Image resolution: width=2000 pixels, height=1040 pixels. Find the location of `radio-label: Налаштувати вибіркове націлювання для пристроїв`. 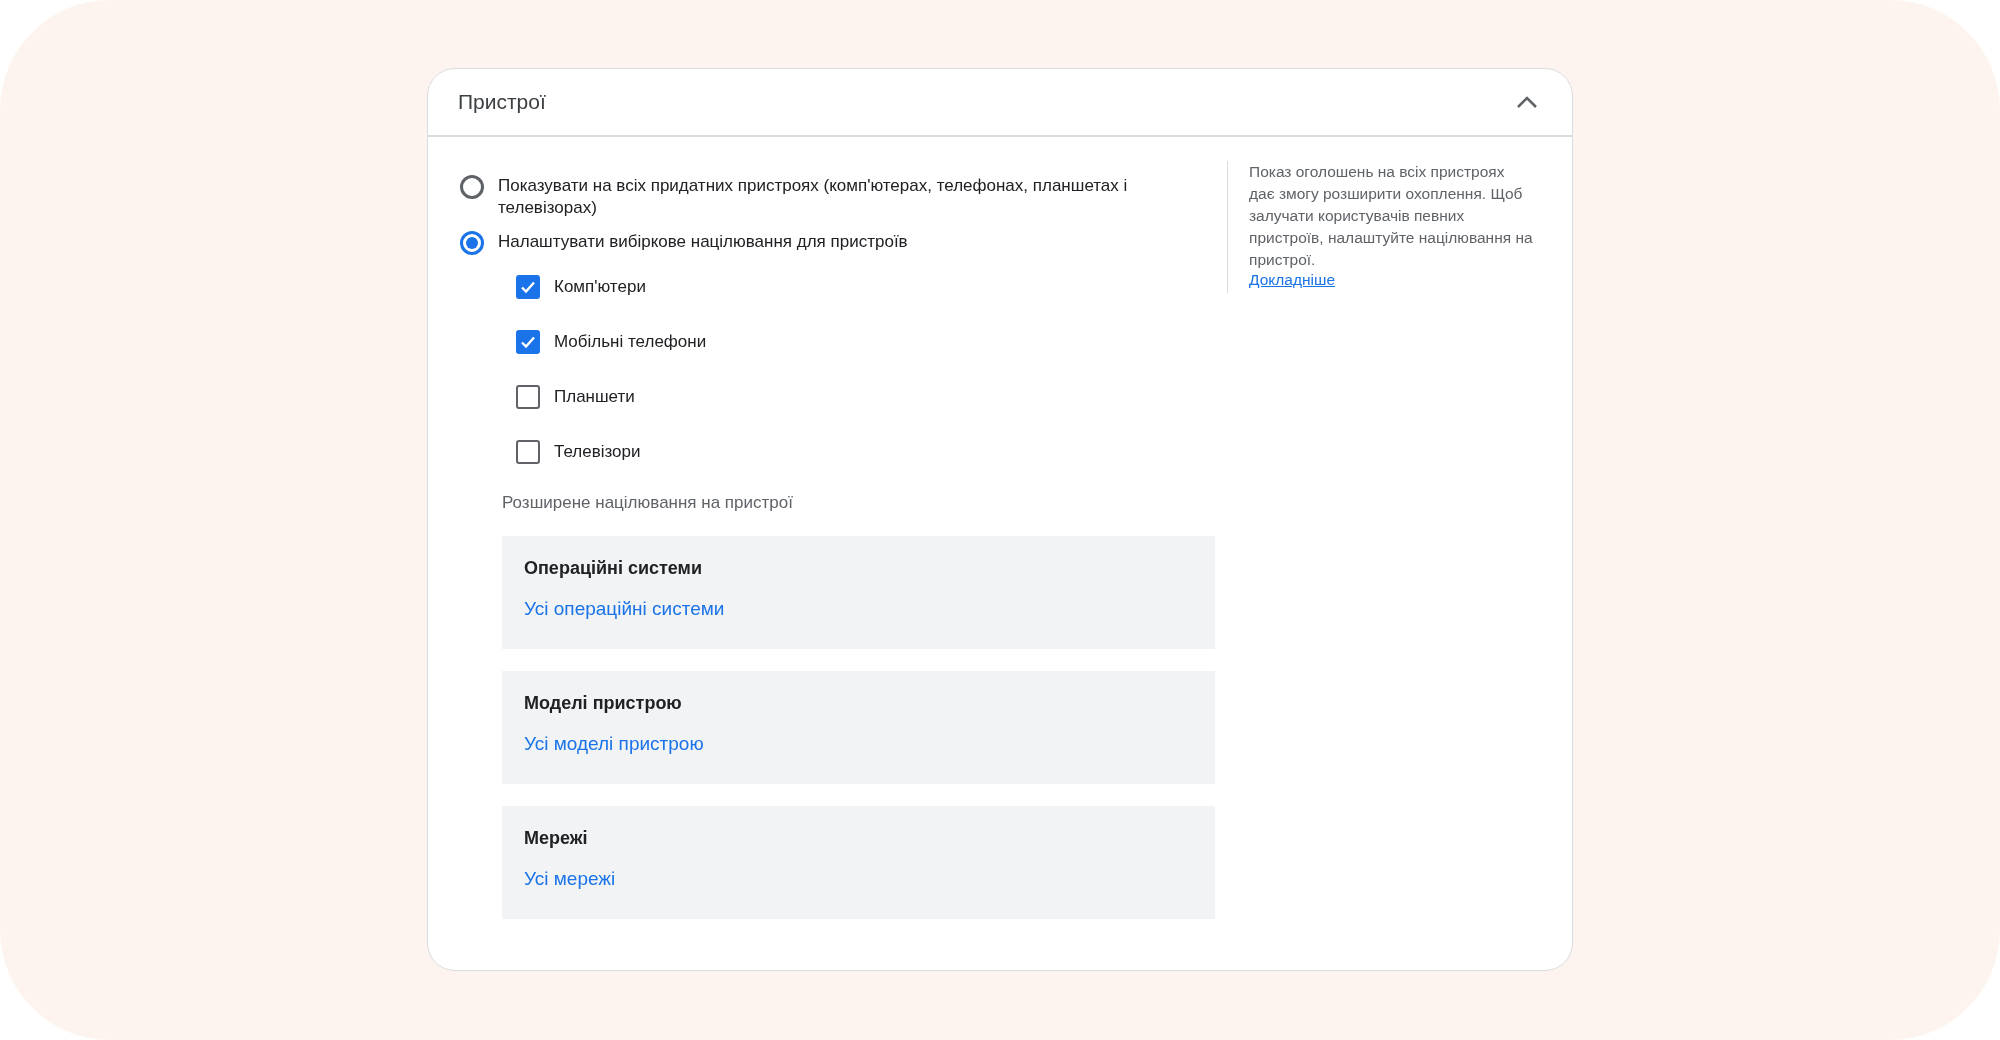

radio-label: Налаштувати вибіркове націлювання для пристроїв is located at coordinates (703, 242).